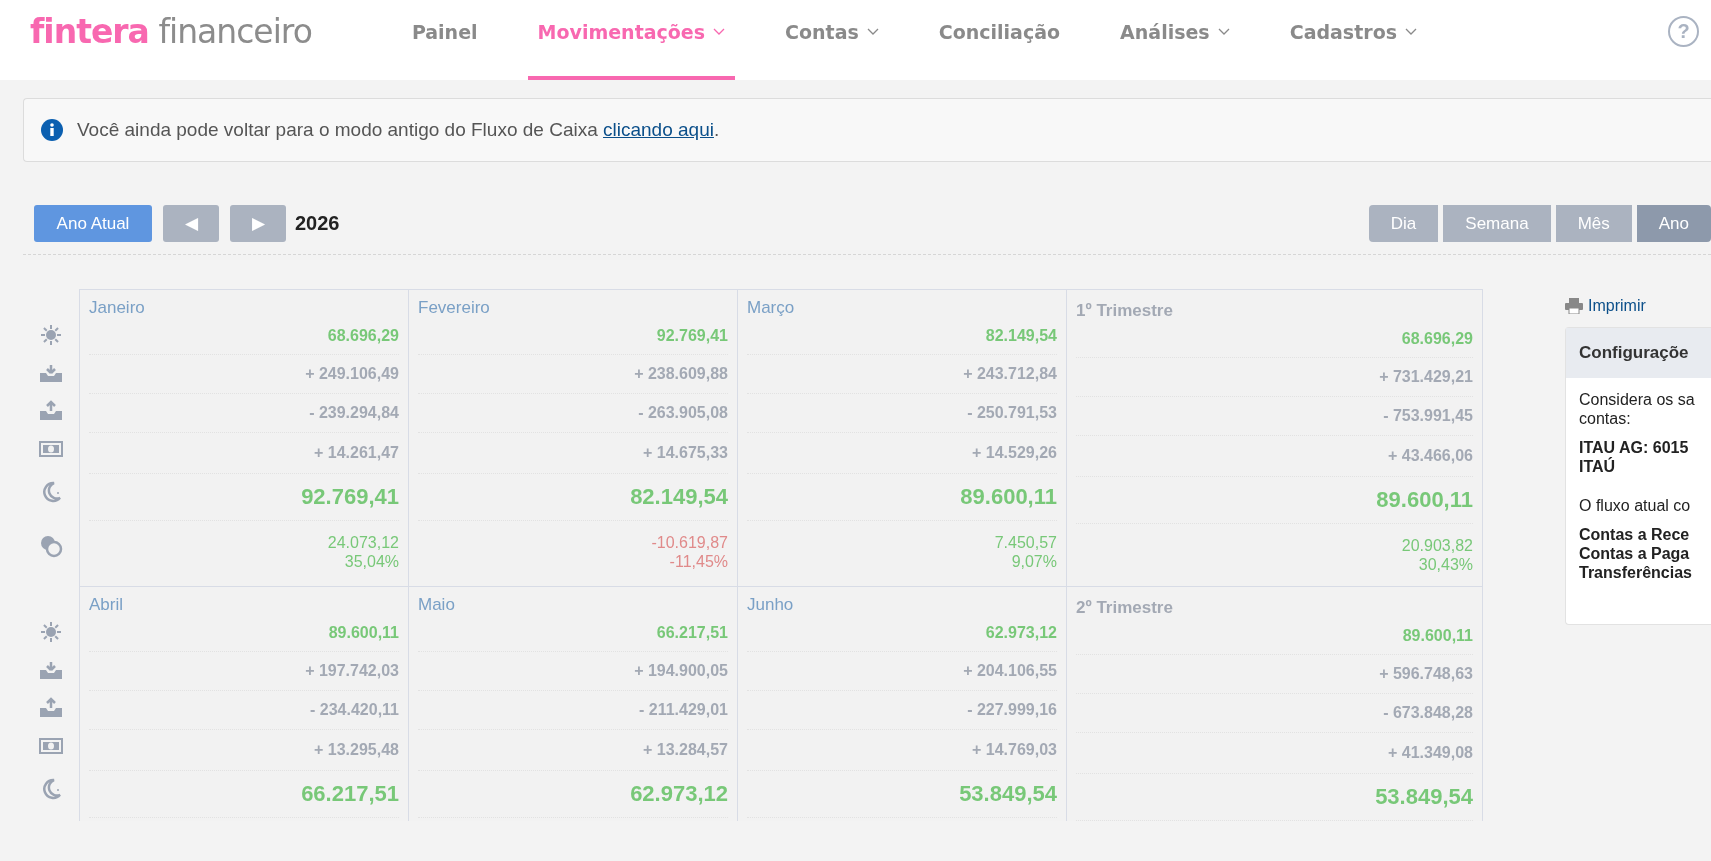 The width and height of the screenshot is (1711, 861). I want to click on opening-balance: 92.769,41, so click(692, 336).